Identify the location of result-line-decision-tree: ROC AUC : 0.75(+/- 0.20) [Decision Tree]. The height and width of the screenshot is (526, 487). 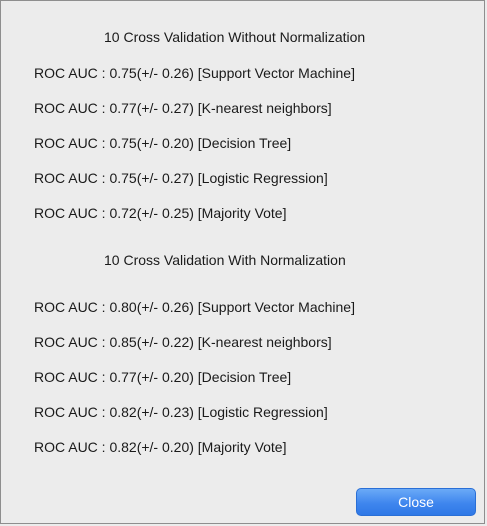
(163, 143).